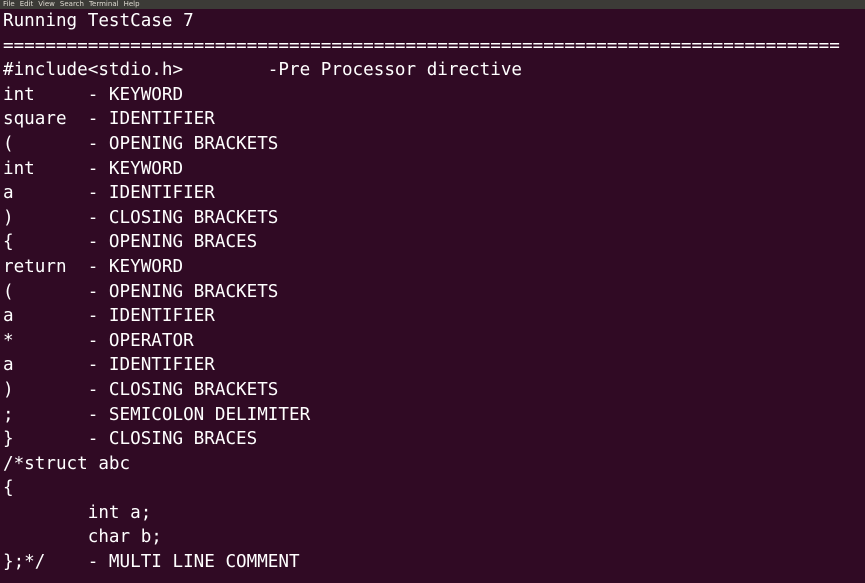  I want to click on terminal-line: ; - SEMICOLON DELIMITER, so click(157, 414).